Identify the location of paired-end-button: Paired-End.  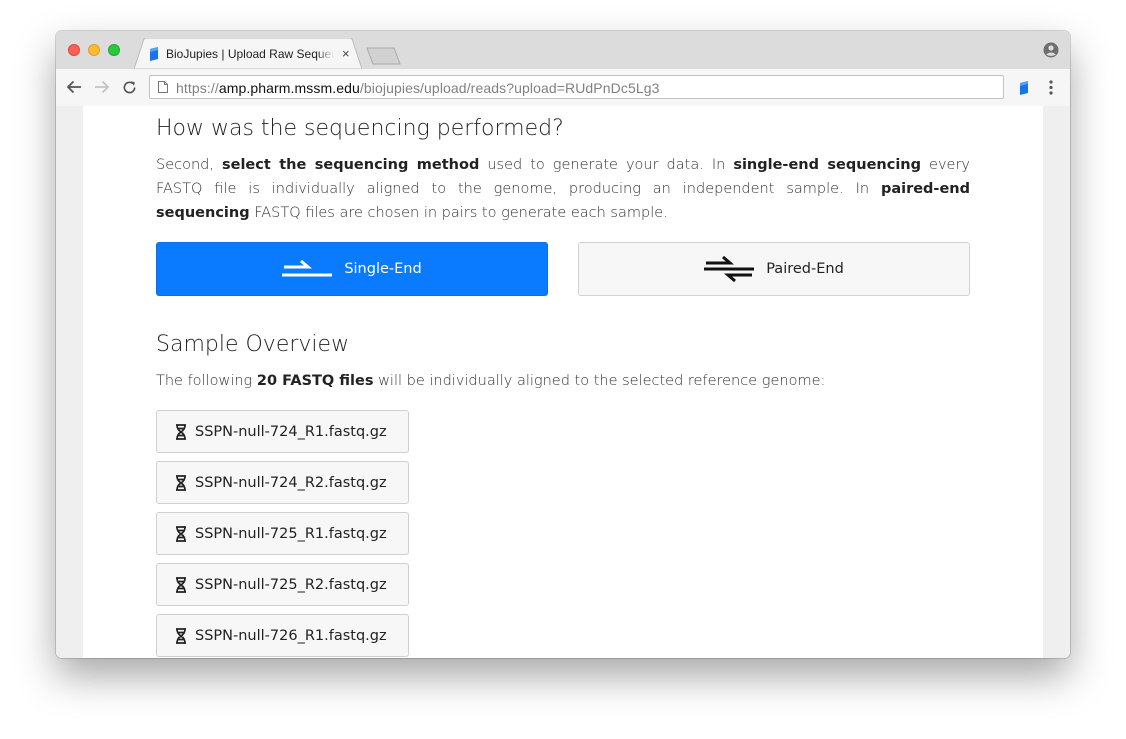
(774, 269).